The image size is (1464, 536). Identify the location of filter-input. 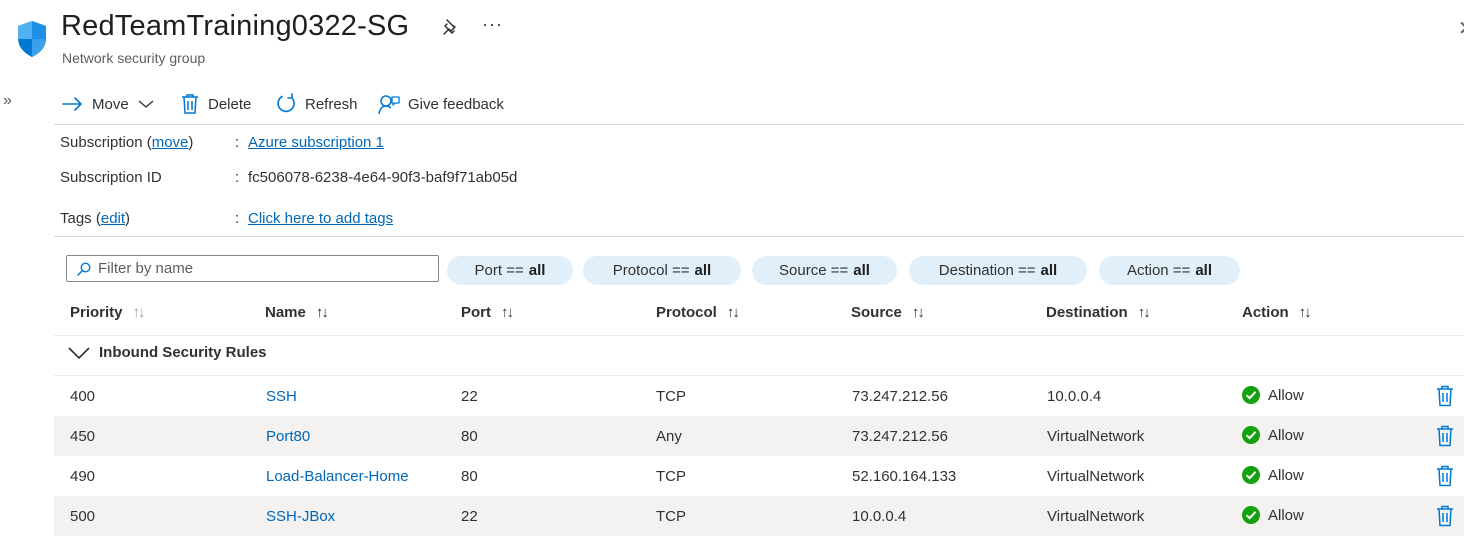
(258, 268).